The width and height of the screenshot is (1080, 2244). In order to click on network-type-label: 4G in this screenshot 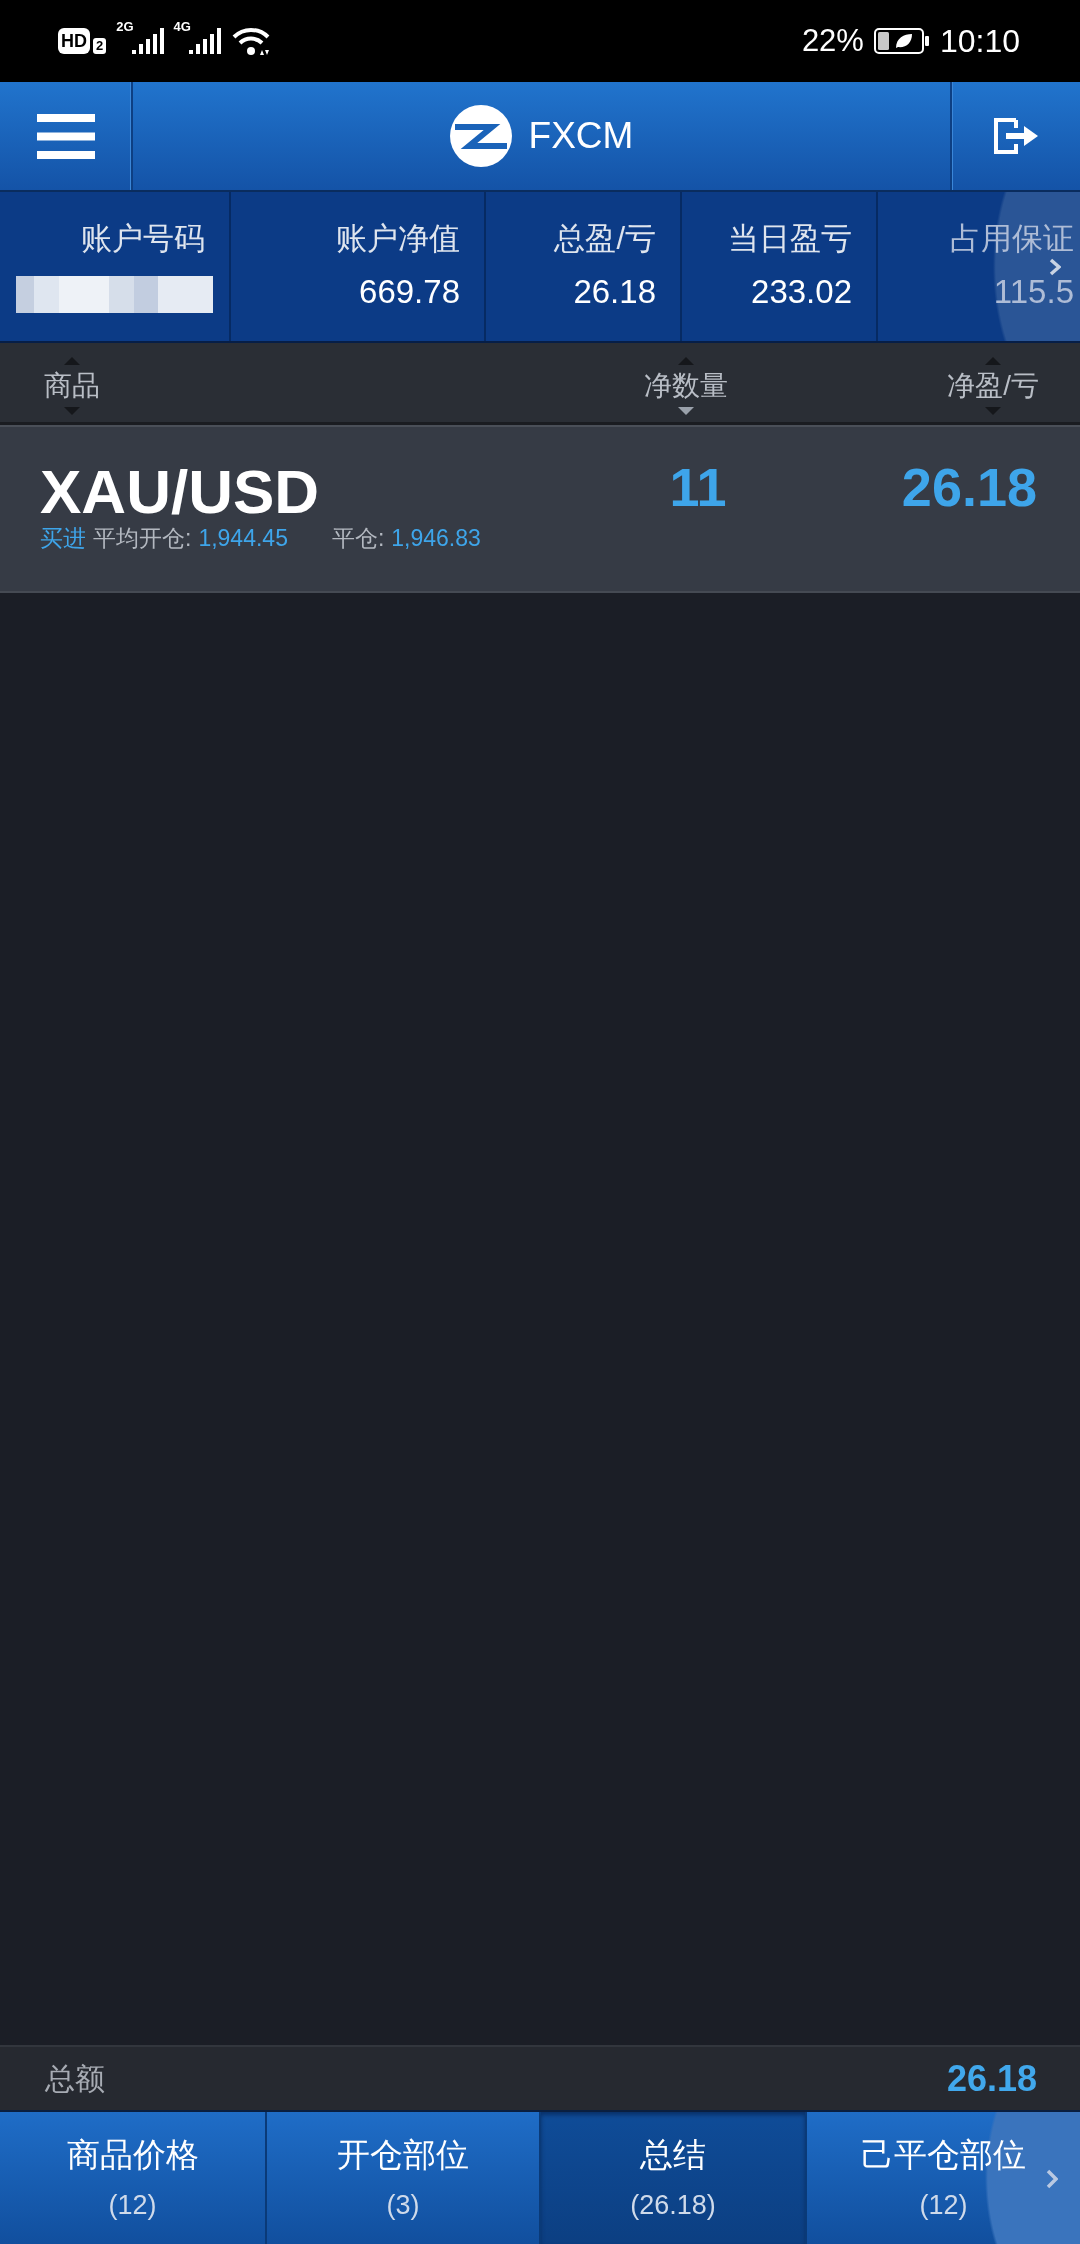, I will do `click(182, 27)`.